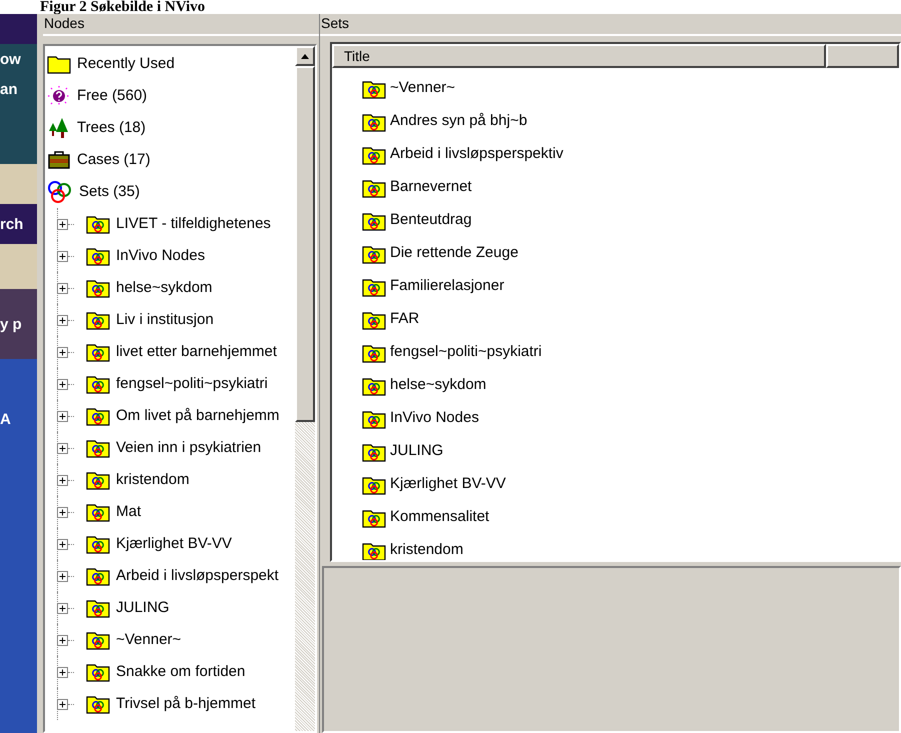 Image resolution: width=901 pixels, height=733 pixels. What do you see at coordinates (181, 25) in the screenshot?
I see `panel-title: Nodes` at bounding box center [181, 25].